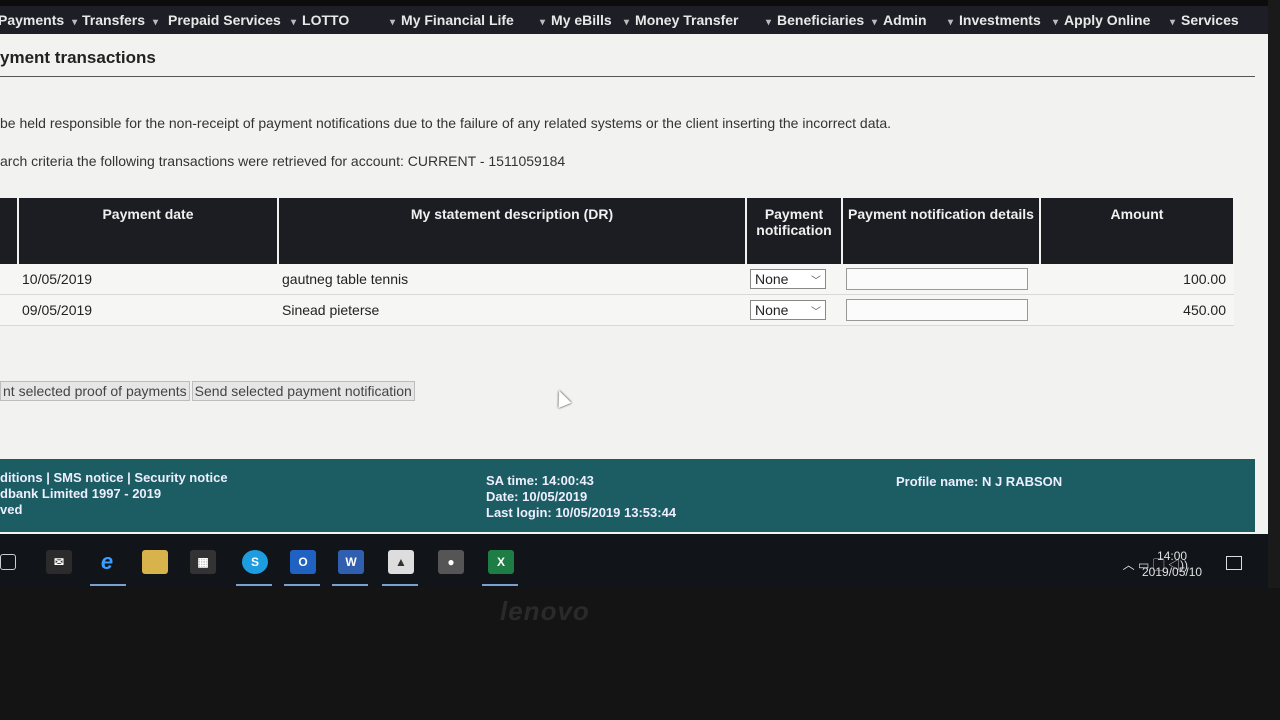  Describe the element at coordinates (512, 231) in the screenshot. I see `header-description: My statement description (DR)` at that location.